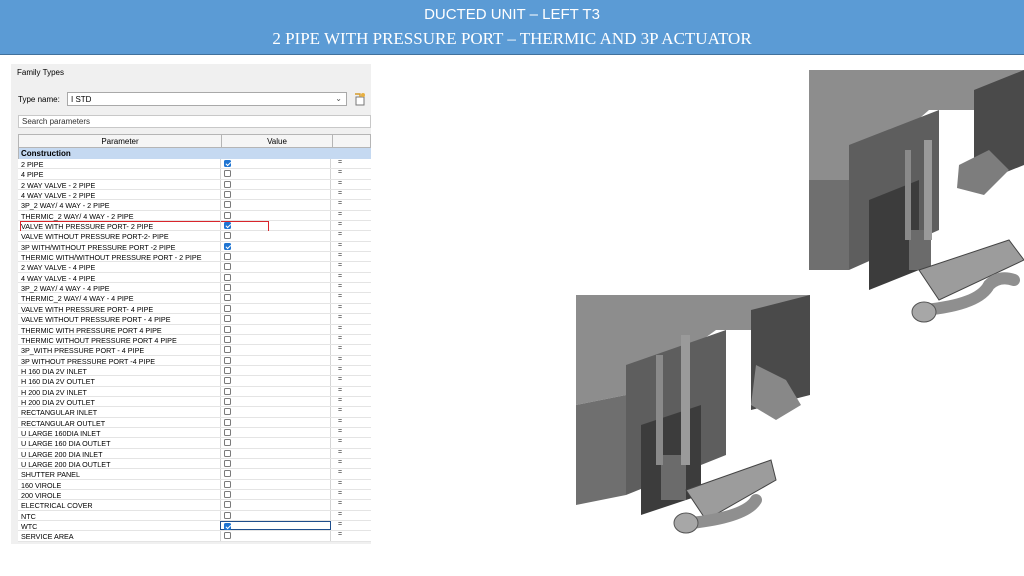 This screenshot has height=576, width=1024. What do you see at coordinates (194, 216) in the screenshot?
I see `parameter-row: THERMIC_2 WAY/ 4 WAY - 2 PIPE =` at bounding box center [194, 216].